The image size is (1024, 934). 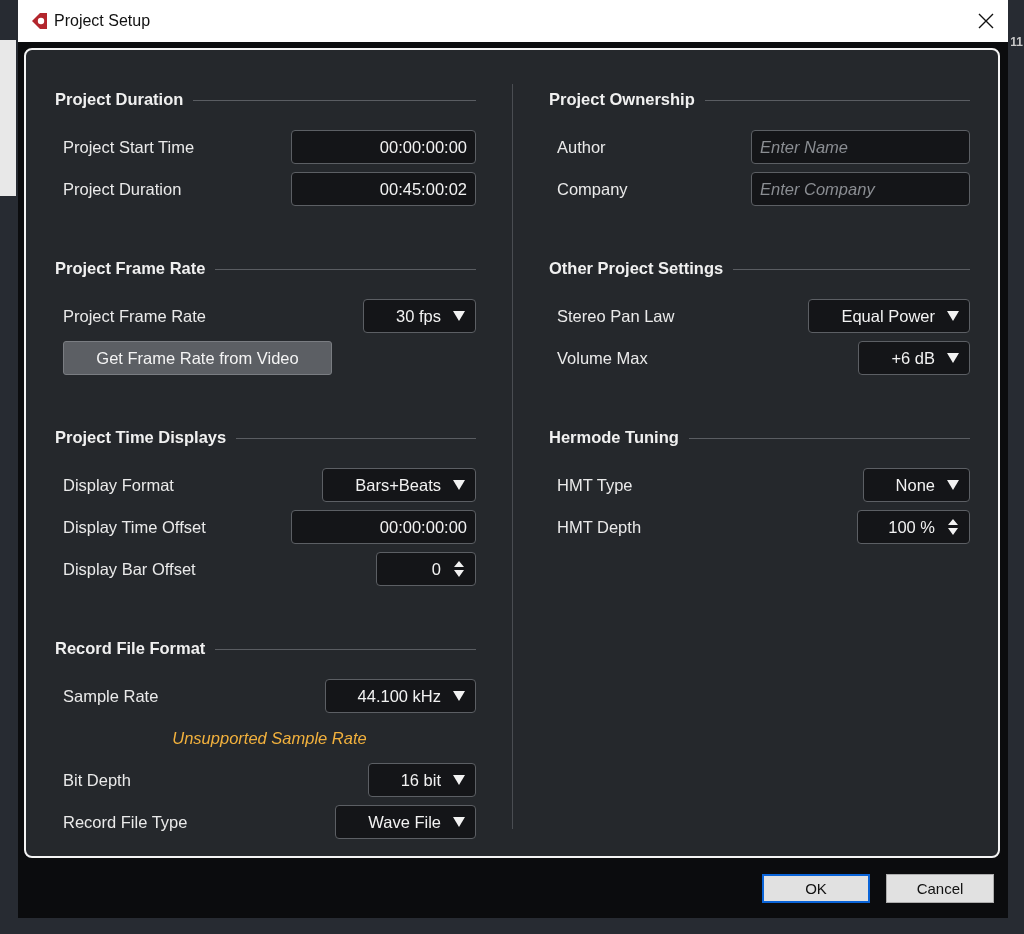 I want to click on section-title: Record File Format, so click(x=130, y=648).